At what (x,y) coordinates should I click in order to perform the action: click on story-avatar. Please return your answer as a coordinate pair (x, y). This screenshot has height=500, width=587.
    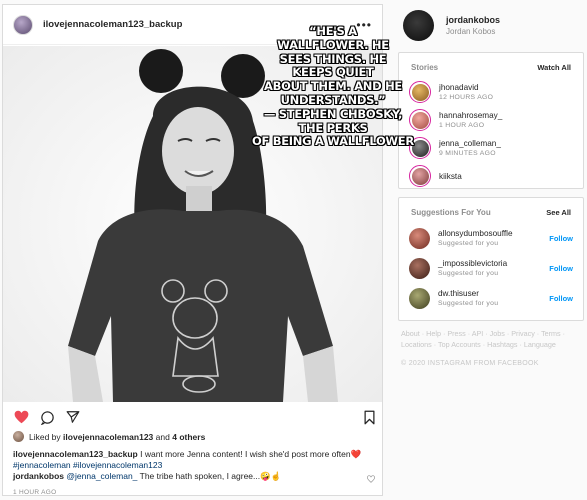
    Looking at the image, I should click on (420, 176).